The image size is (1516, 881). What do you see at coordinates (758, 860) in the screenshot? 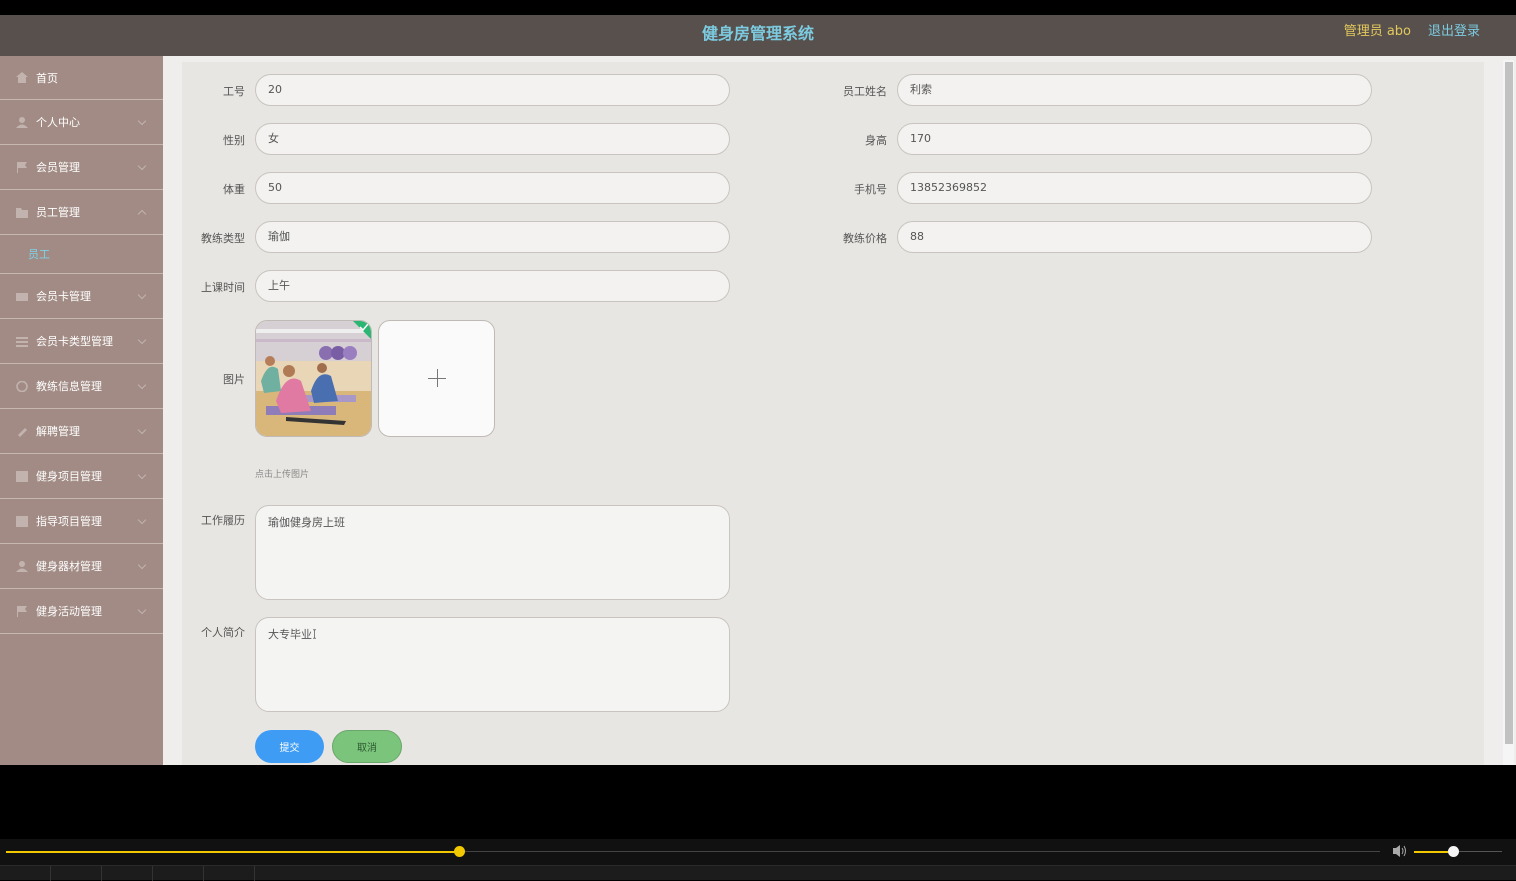
I see `video-player-controls` at bounding box center [758, 860].